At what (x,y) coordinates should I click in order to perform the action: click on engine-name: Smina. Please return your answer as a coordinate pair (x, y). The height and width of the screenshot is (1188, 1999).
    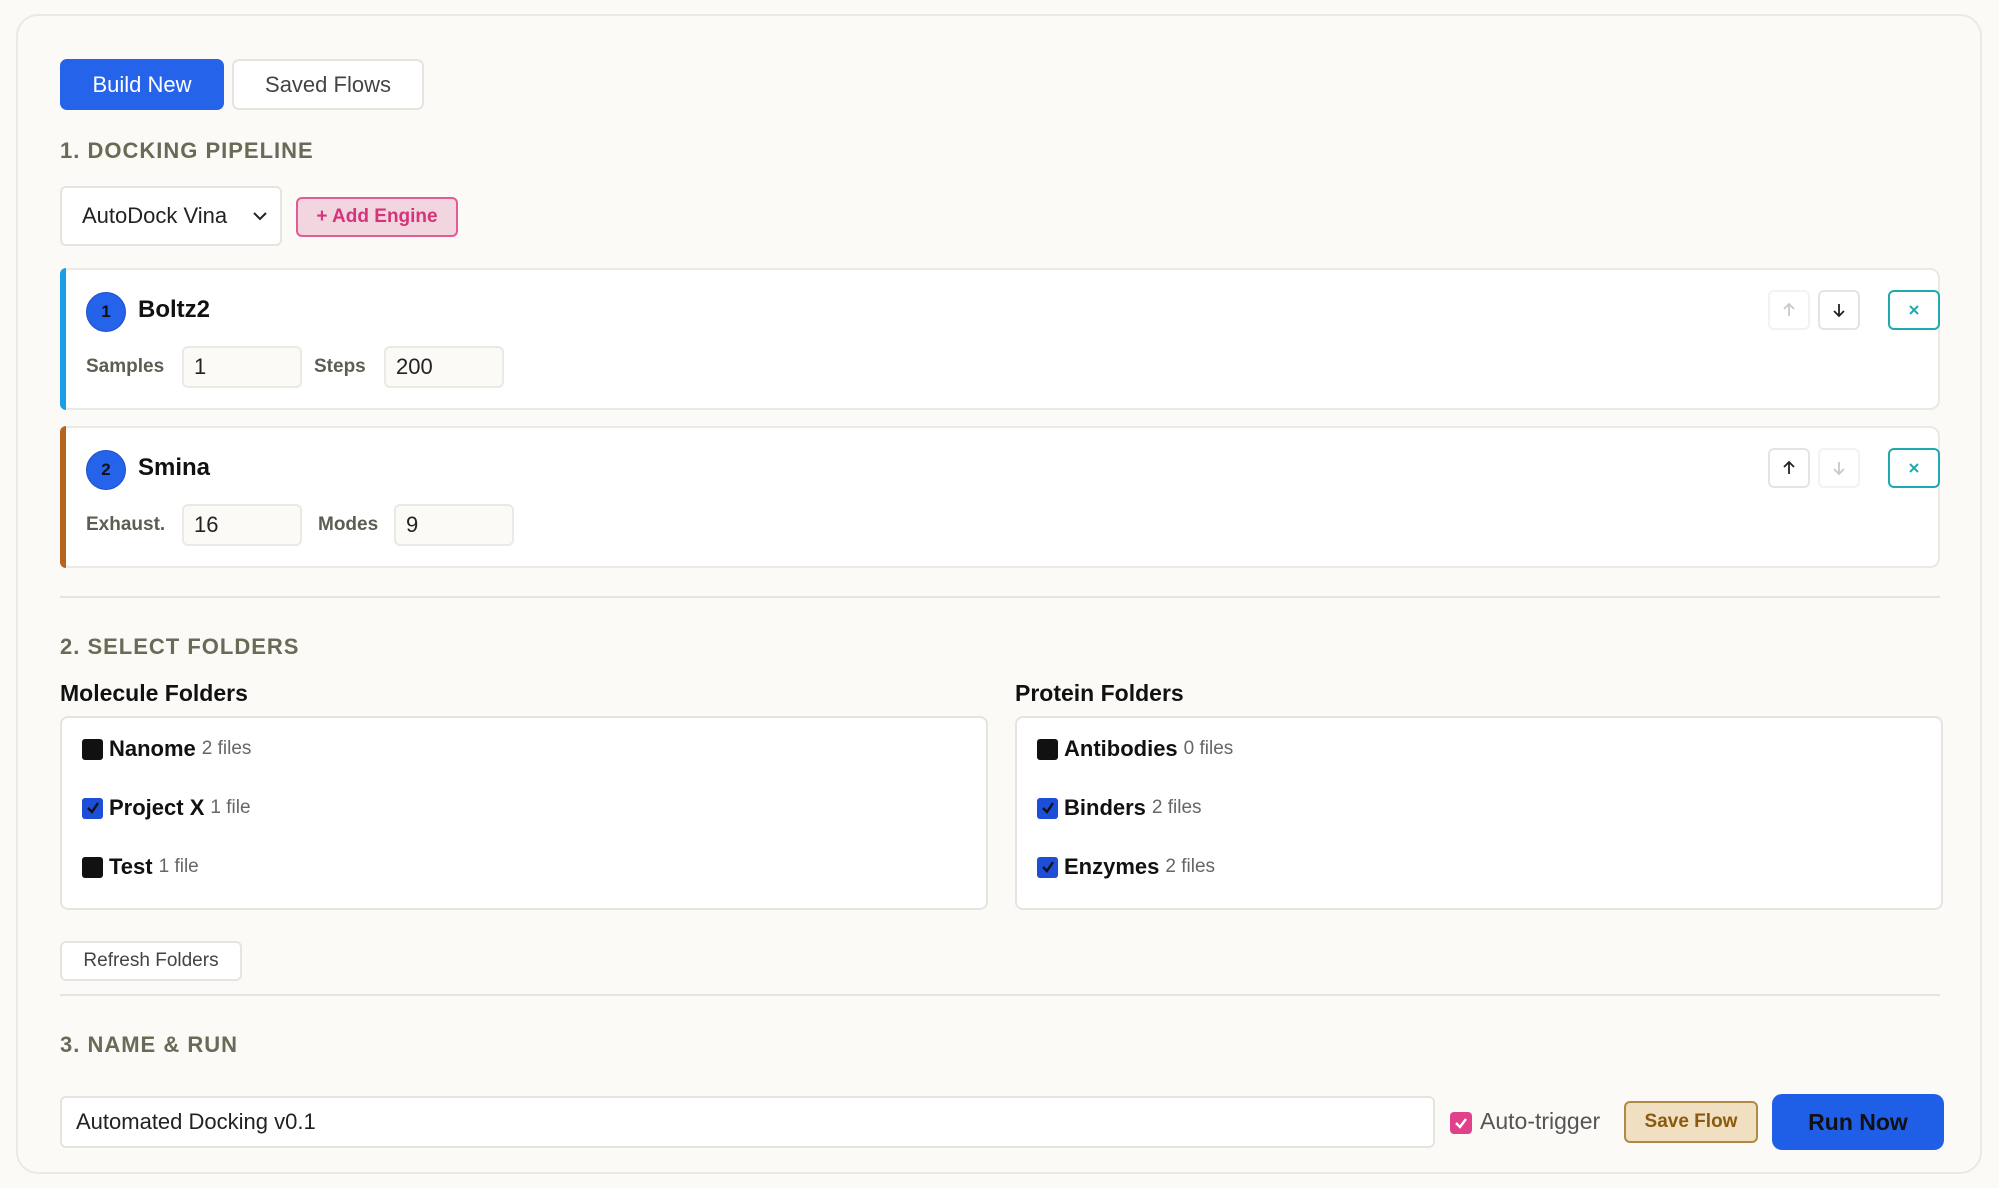
    Looking at the image, I should click on (174, 467).